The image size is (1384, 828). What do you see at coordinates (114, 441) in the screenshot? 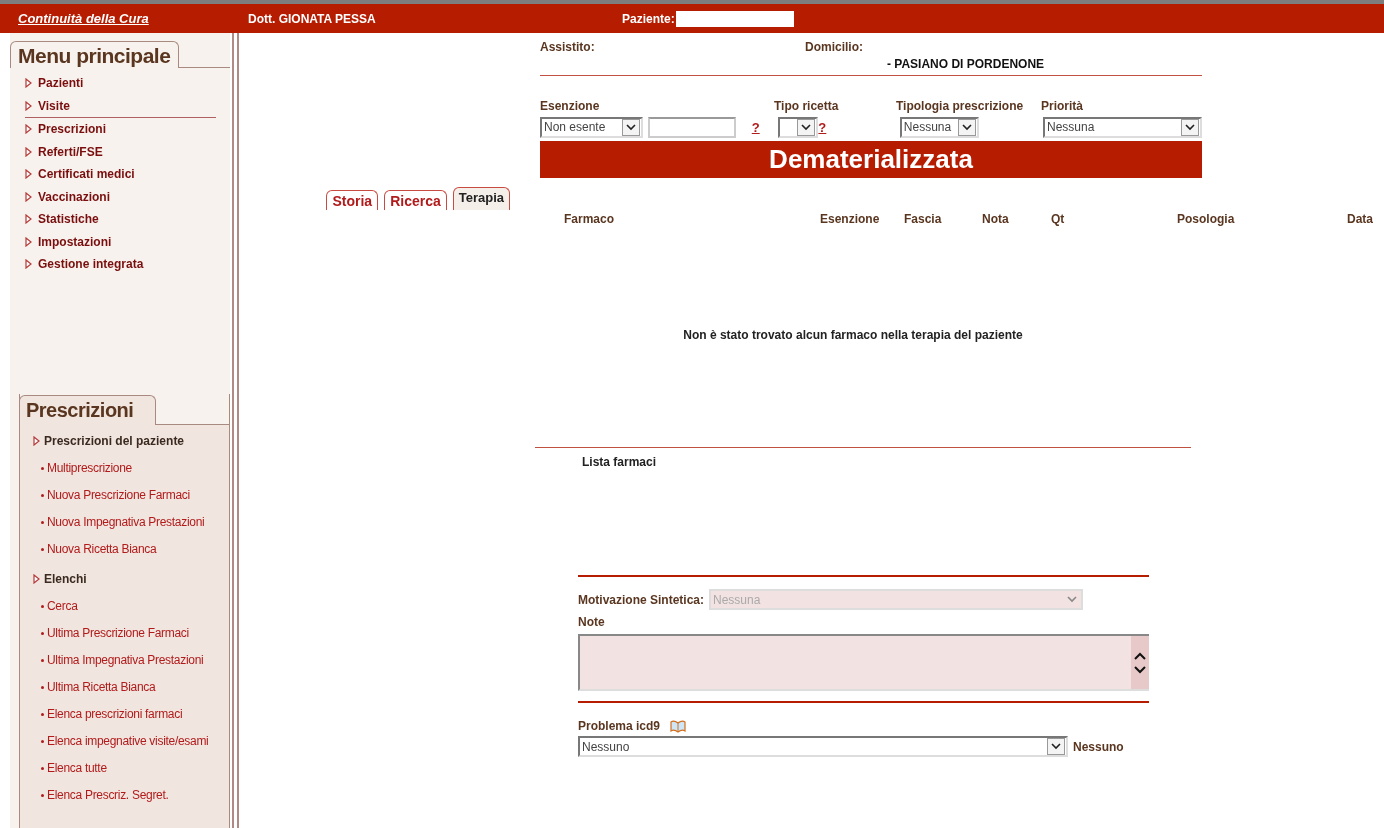
I see `section-heading: Prescrizioni del paziente` at bounding box center [114, 441].